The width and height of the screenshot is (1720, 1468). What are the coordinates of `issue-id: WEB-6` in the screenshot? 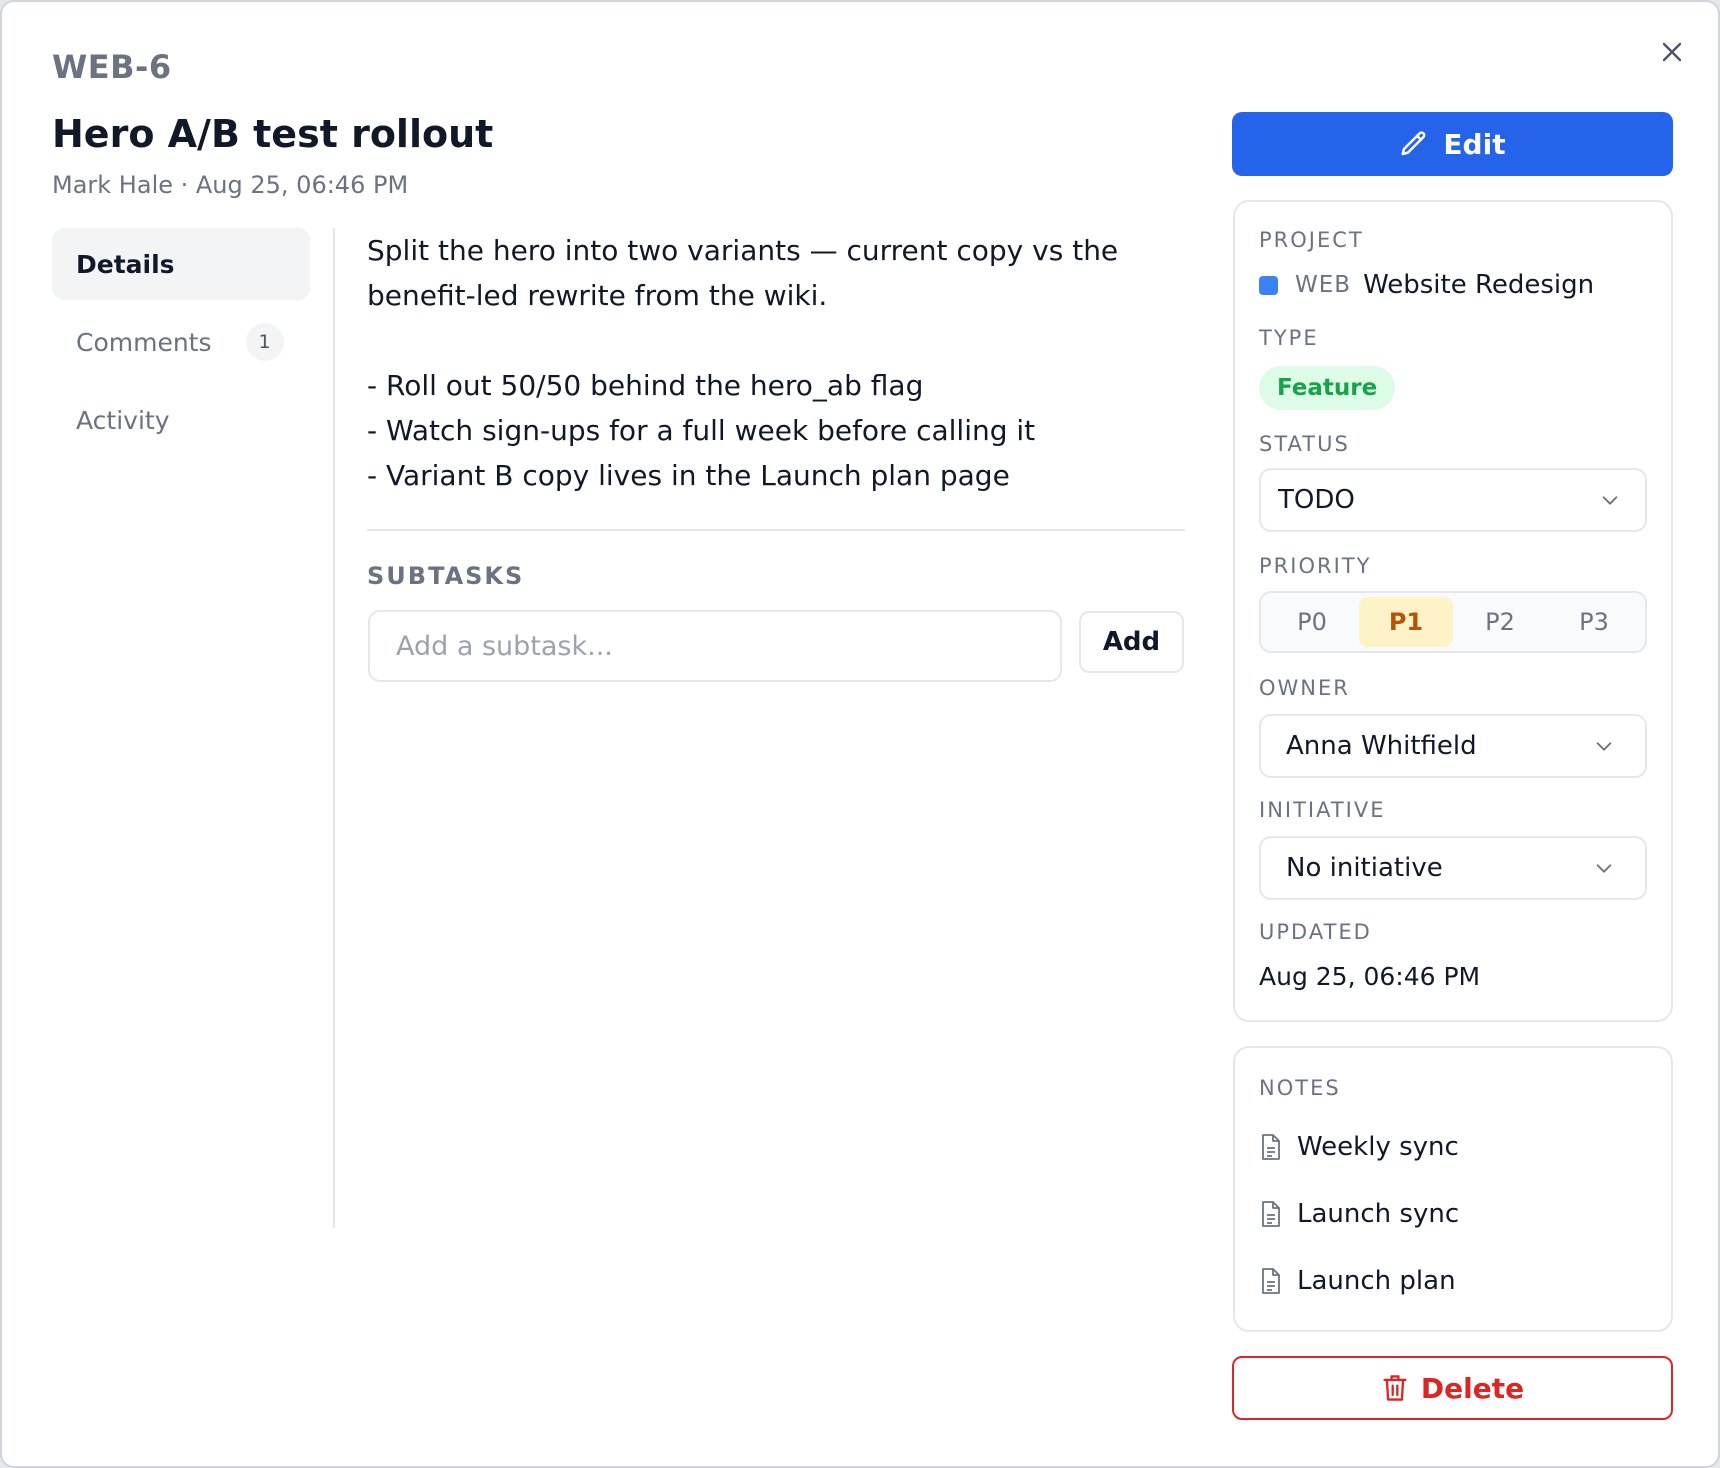 It's located at (112, 67).